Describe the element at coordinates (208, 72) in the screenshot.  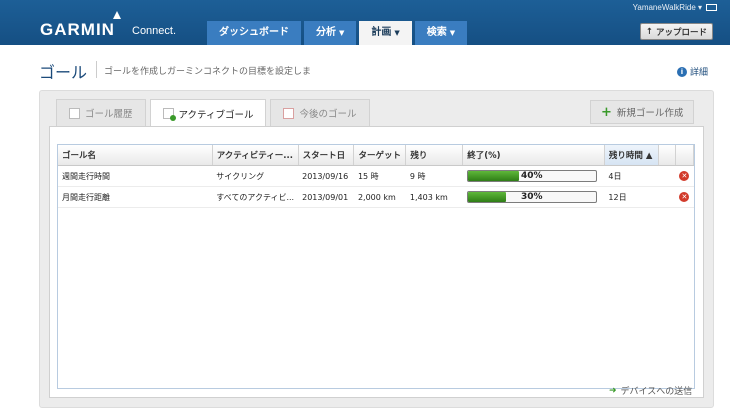
I see `page-description: ゴールを作成しガーミンコネクトの目標を設定しま` at that location.